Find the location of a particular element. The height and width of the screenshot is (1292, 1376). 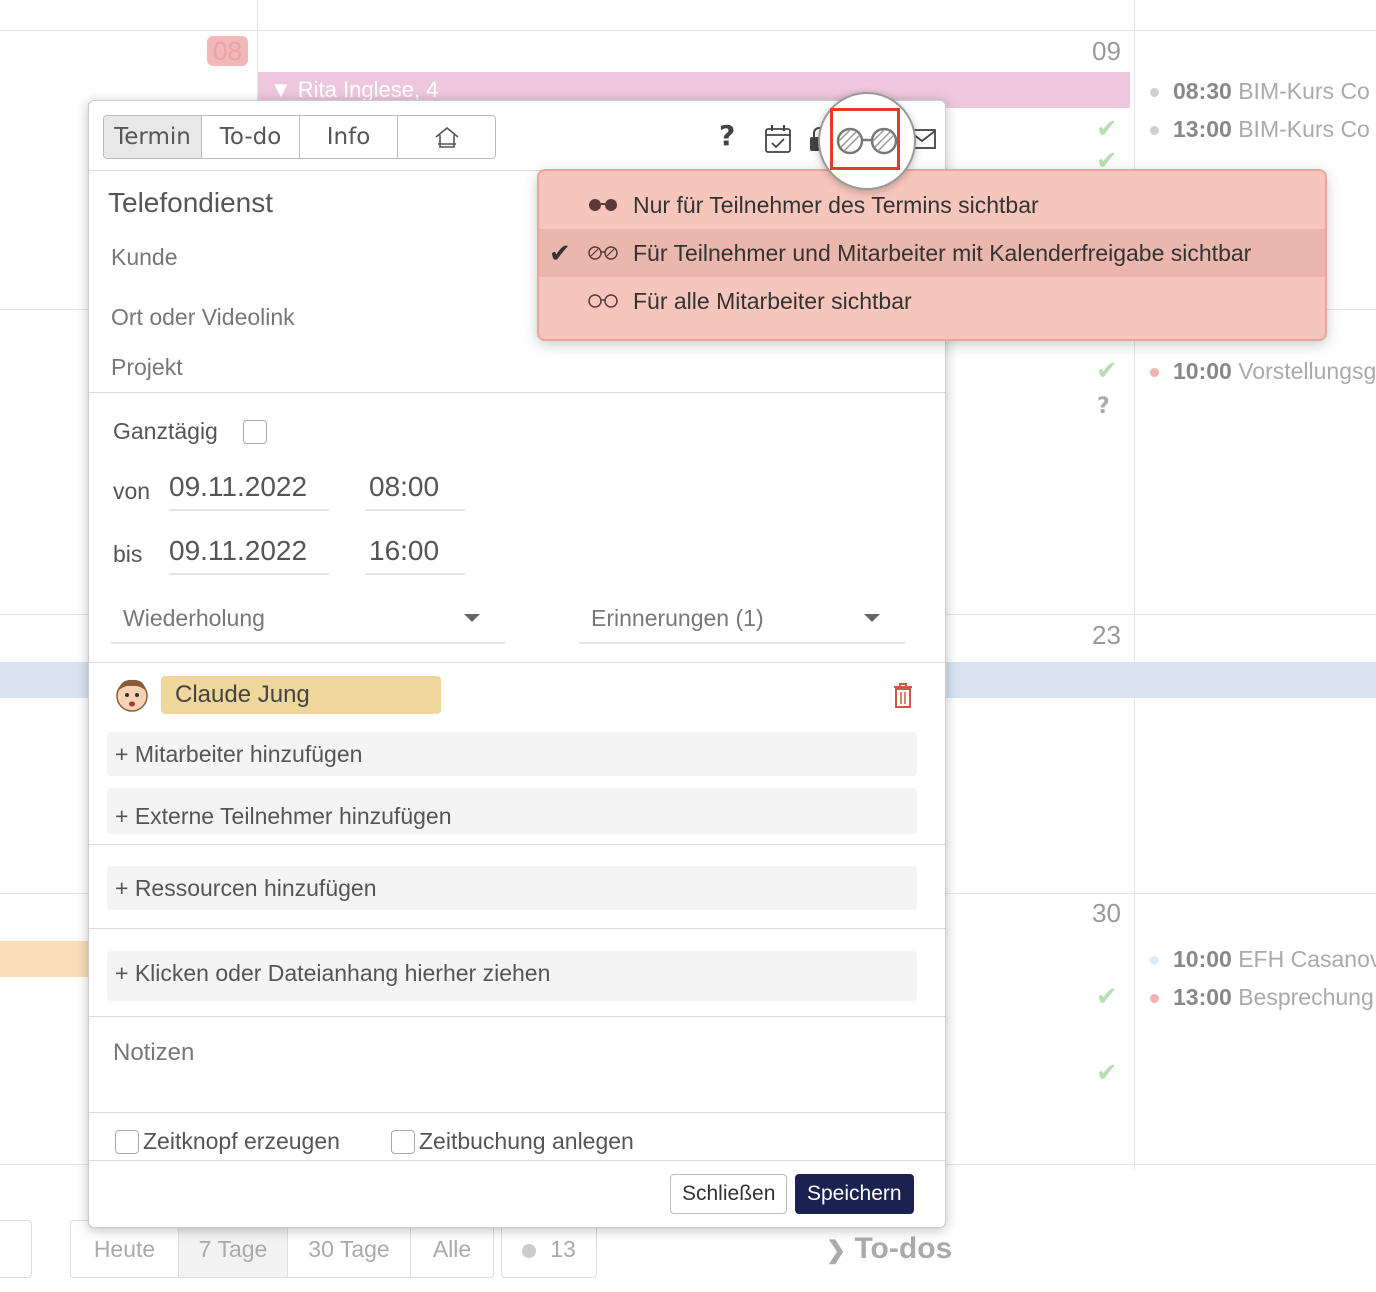

dot-icon is located at coordinates (529, 1250).